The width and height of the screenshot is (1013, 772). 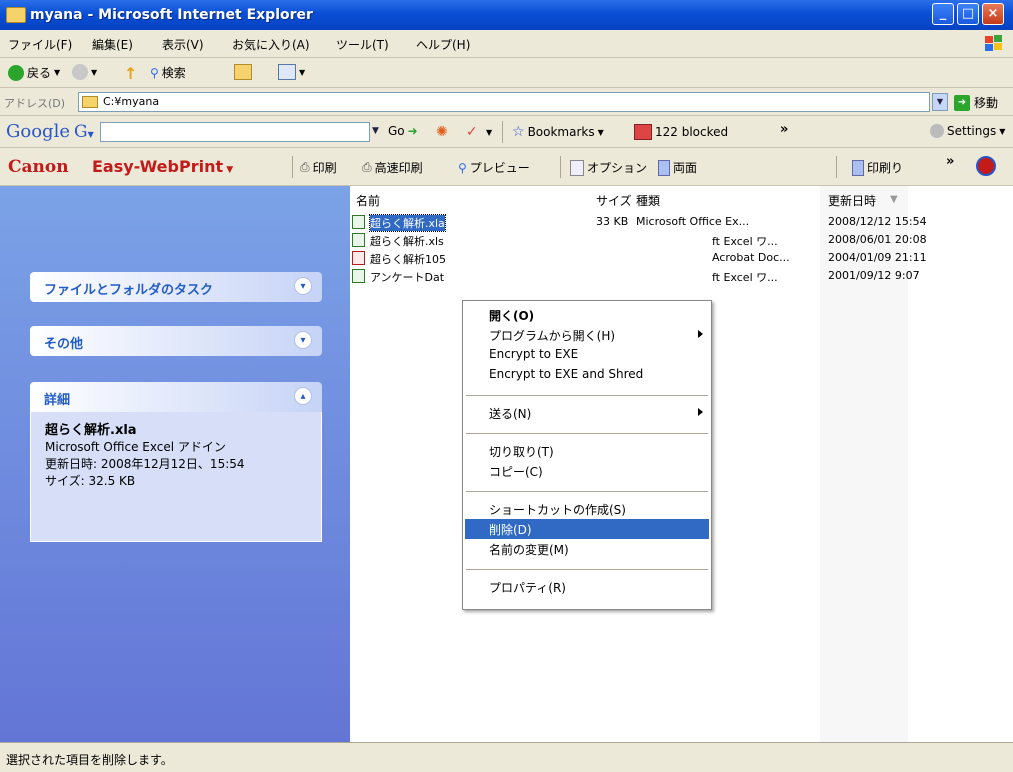 What do you see at coordinates (681, 240) in the screenshot?
I see `table-row: 超らく解析.xls ft Excel ワ... 2008/06/01 20:08` at bounding box center [681, 240].